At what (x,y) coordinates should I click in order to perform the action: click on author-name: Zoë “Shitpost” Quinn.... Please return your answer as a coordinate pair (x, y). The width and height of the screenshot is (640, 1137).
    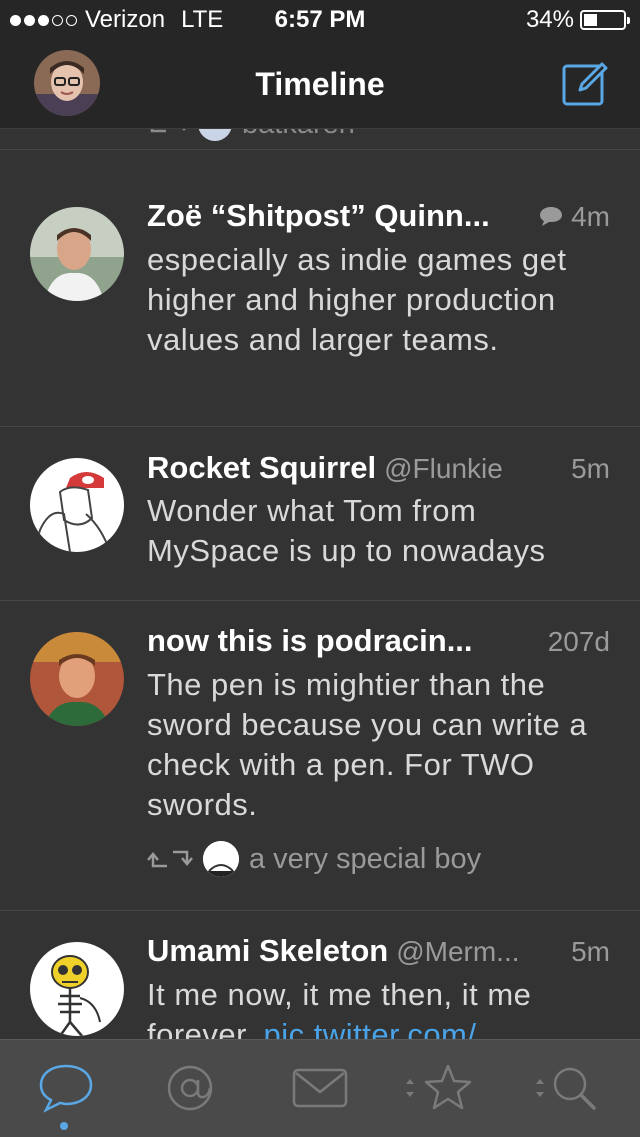
    Looking at the image, I should click on (318, 216).